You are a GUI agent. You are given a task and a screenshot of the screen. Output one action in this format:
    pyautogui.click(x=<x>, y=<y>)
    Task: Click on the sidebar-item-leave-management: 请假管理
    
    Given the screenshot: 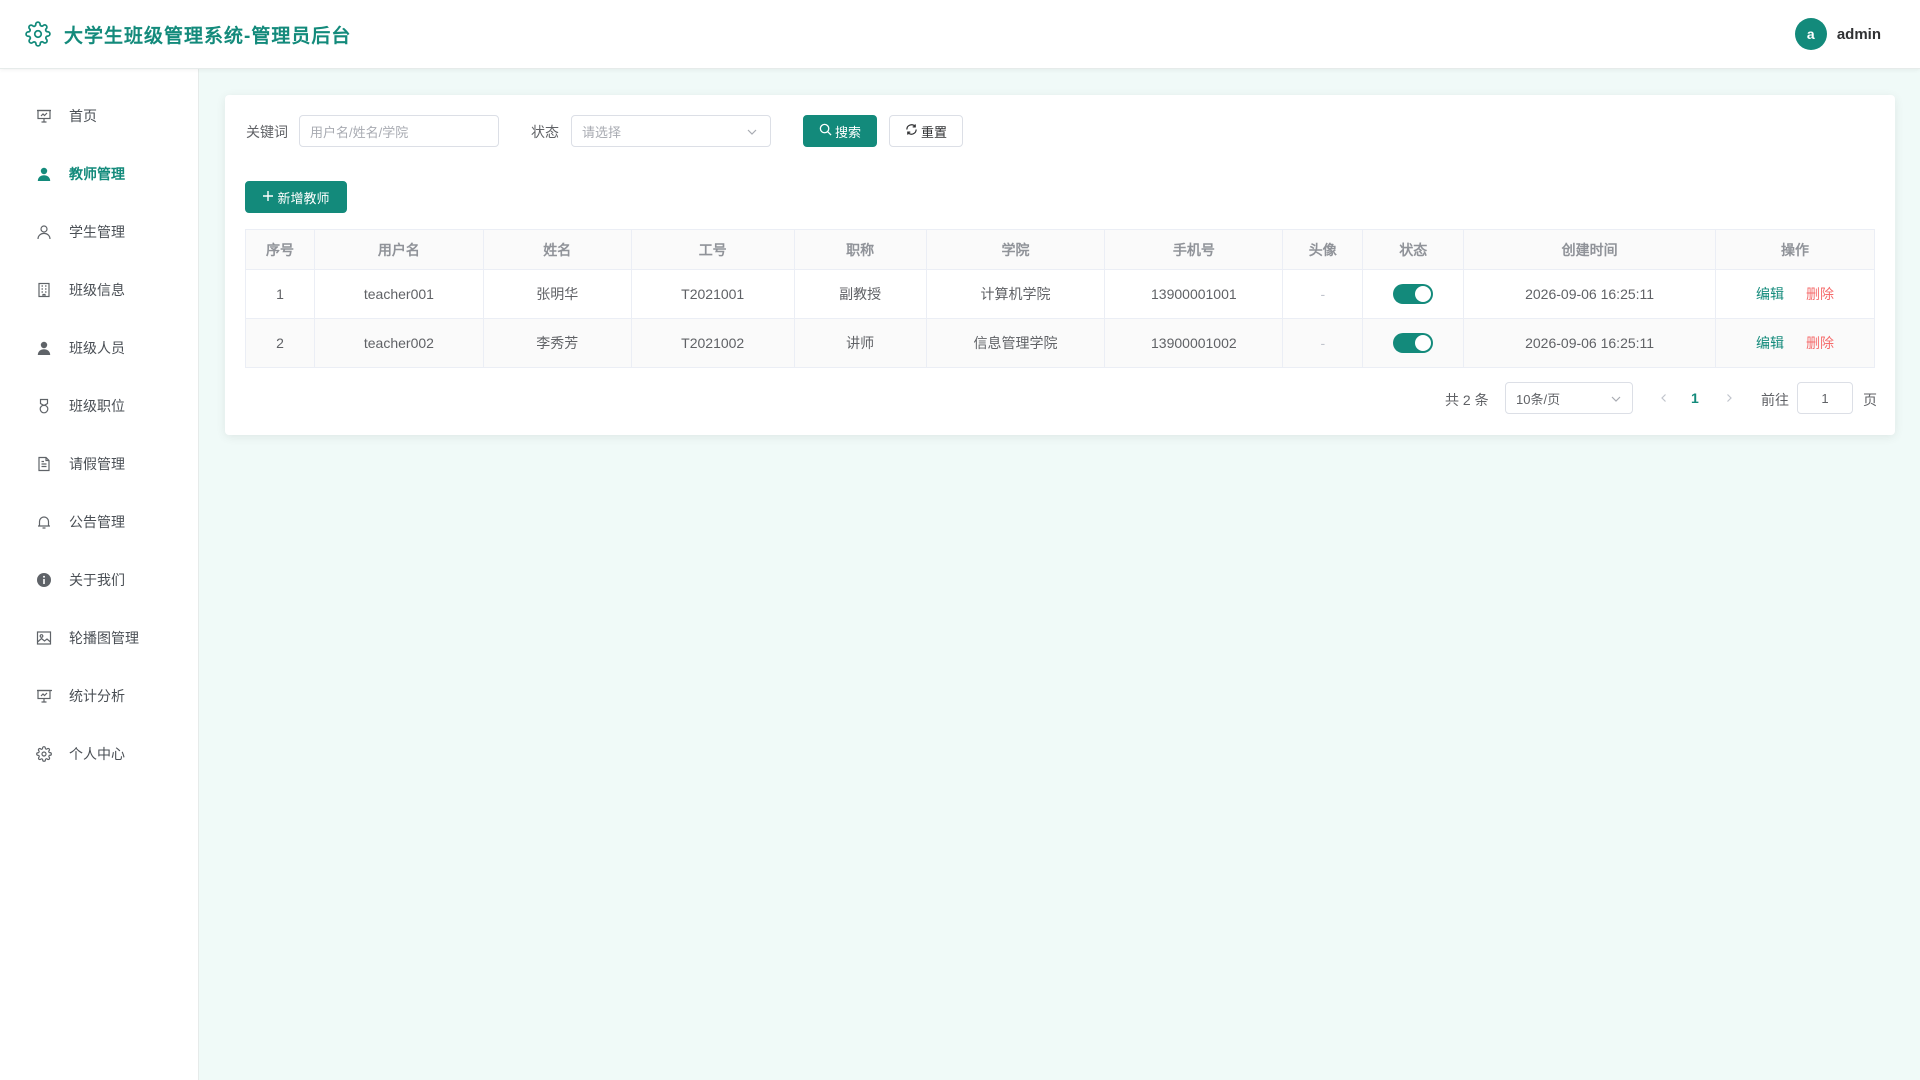 What is the action you would take?
    pyautogui.click(x=99, y=464)
    